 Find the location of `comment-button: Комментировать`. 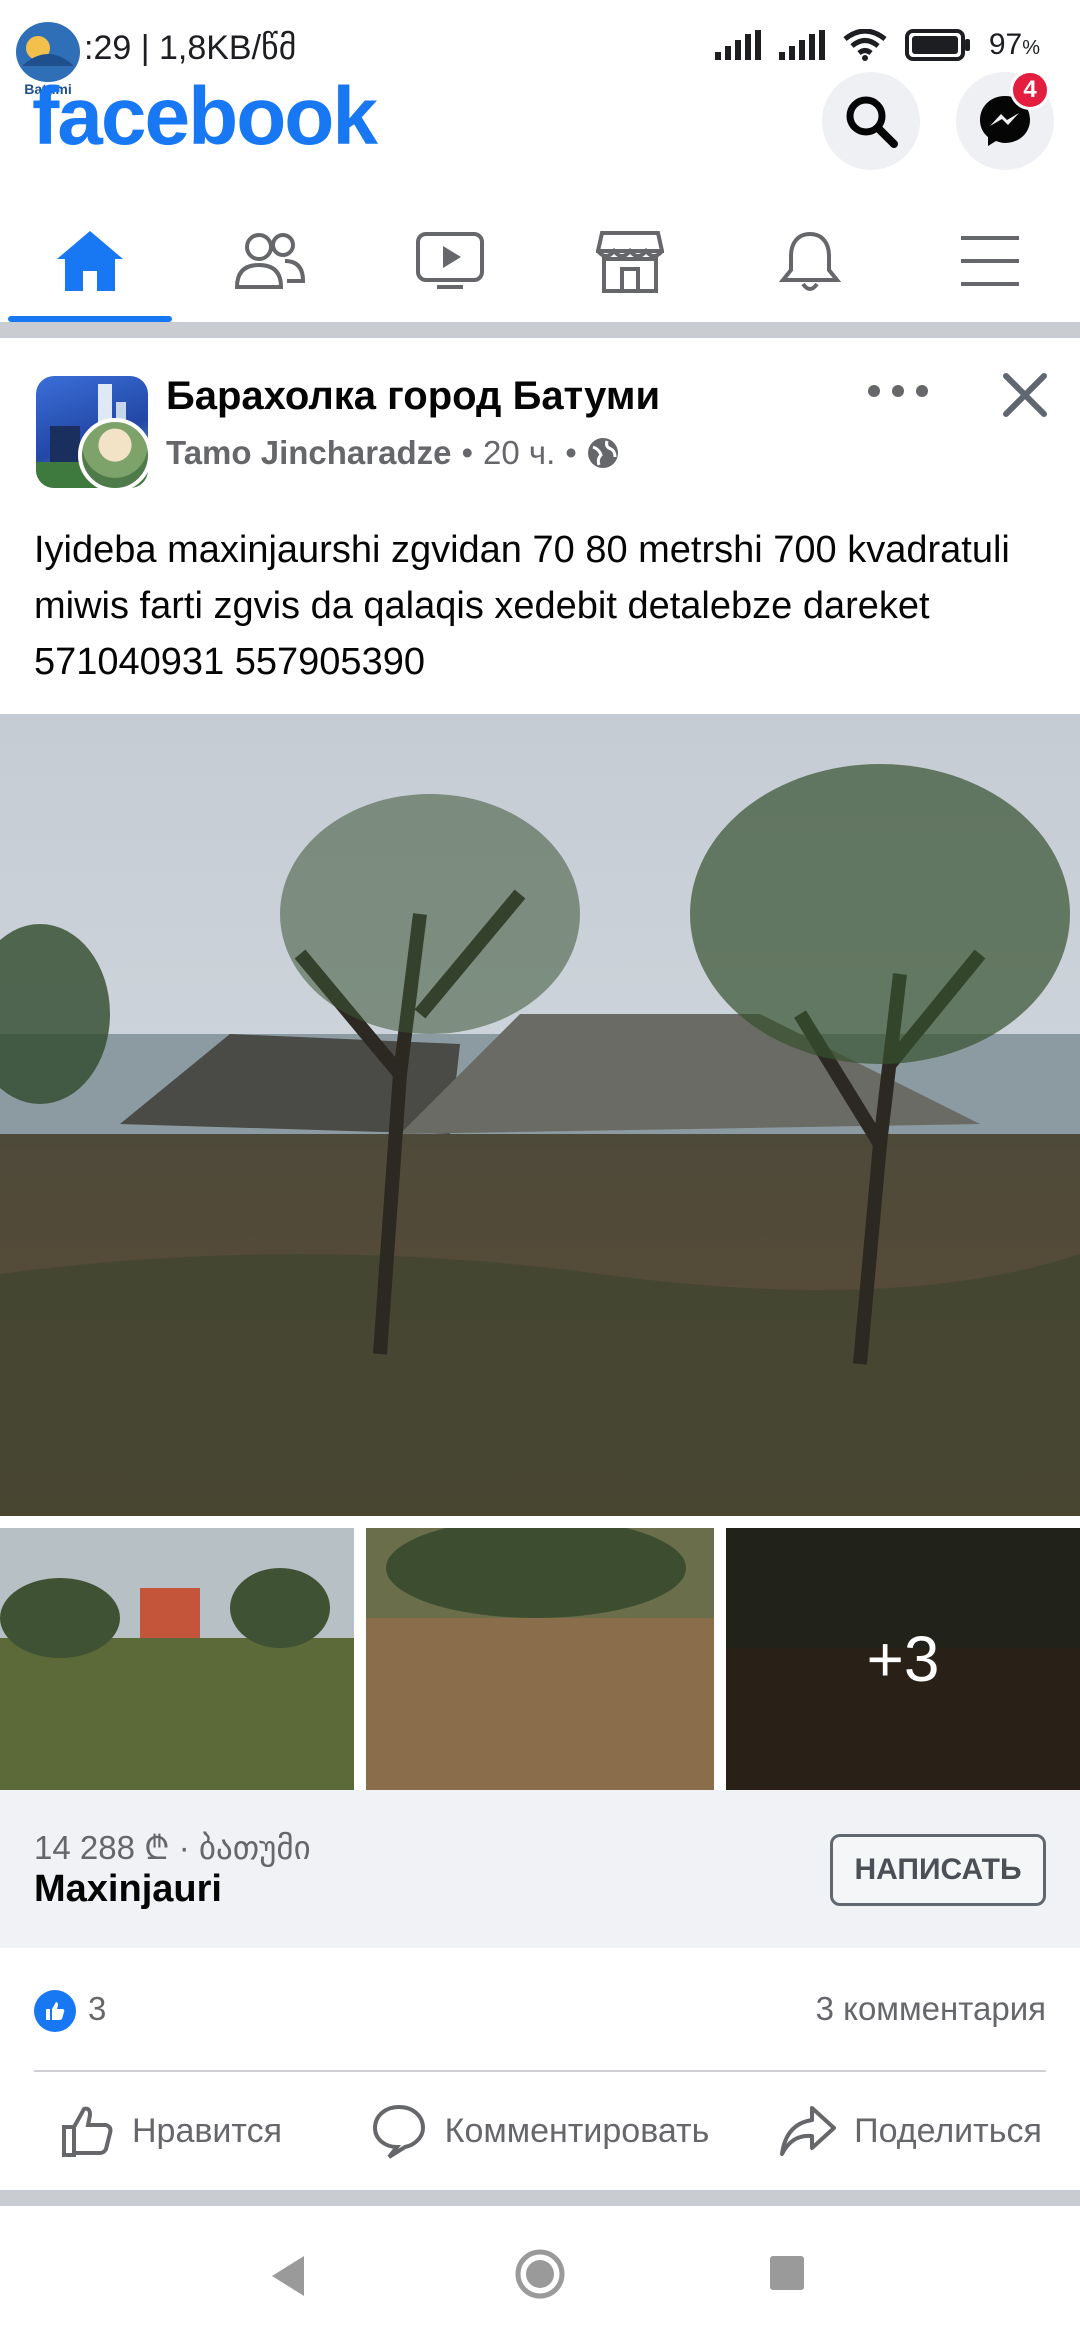

comment-button: Комментировать is located at coordinates (540, 2131).